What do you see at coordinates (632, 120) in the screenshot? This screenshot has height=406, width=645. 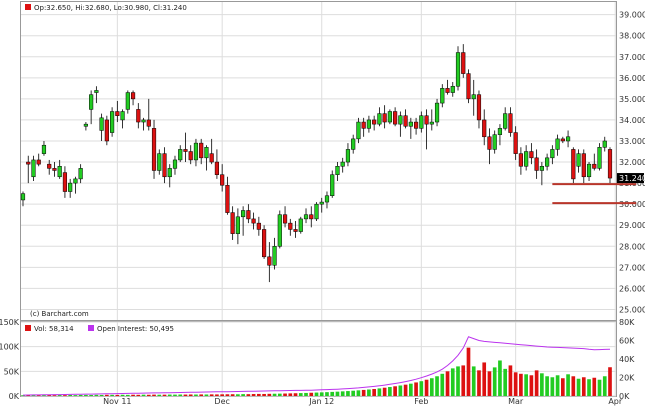 I see `price-tick-label: 34.000` at bounding box center [632, 120].